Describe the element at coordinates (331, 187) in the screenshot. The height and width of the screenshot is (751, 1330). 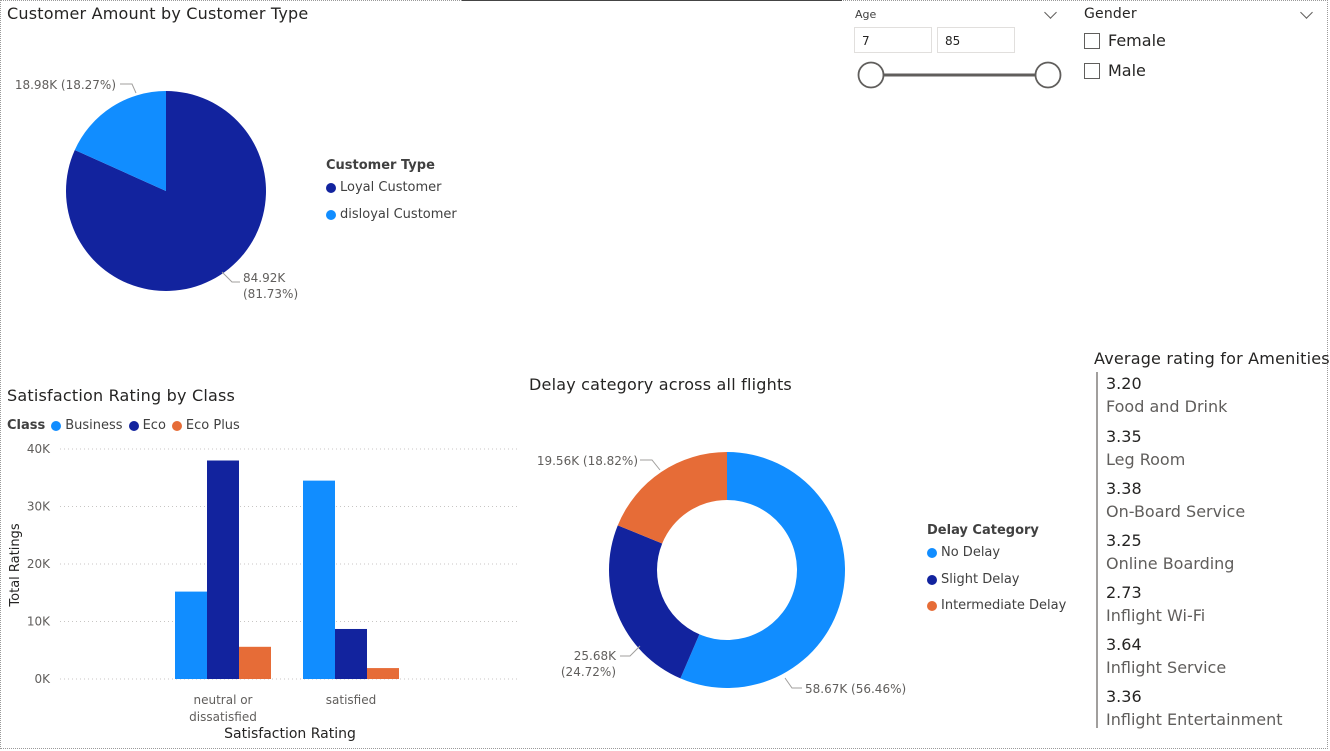
I see `legend-dot-loyal` at that location.